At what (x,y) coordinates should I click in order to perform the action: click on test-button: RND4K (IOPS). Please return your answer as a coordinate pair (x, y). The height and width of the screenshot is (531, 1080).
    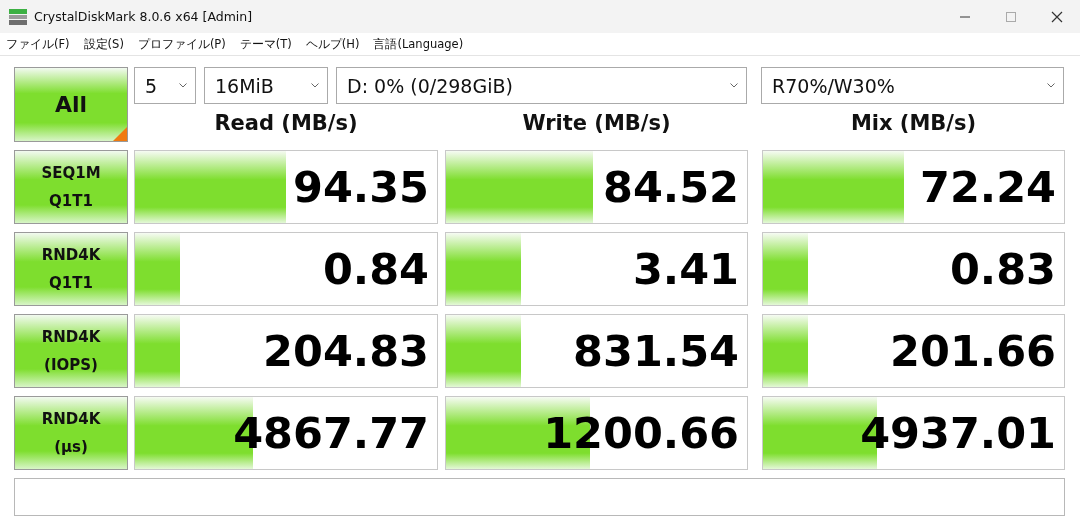
    Looking at the image, I should click on (71, 351).